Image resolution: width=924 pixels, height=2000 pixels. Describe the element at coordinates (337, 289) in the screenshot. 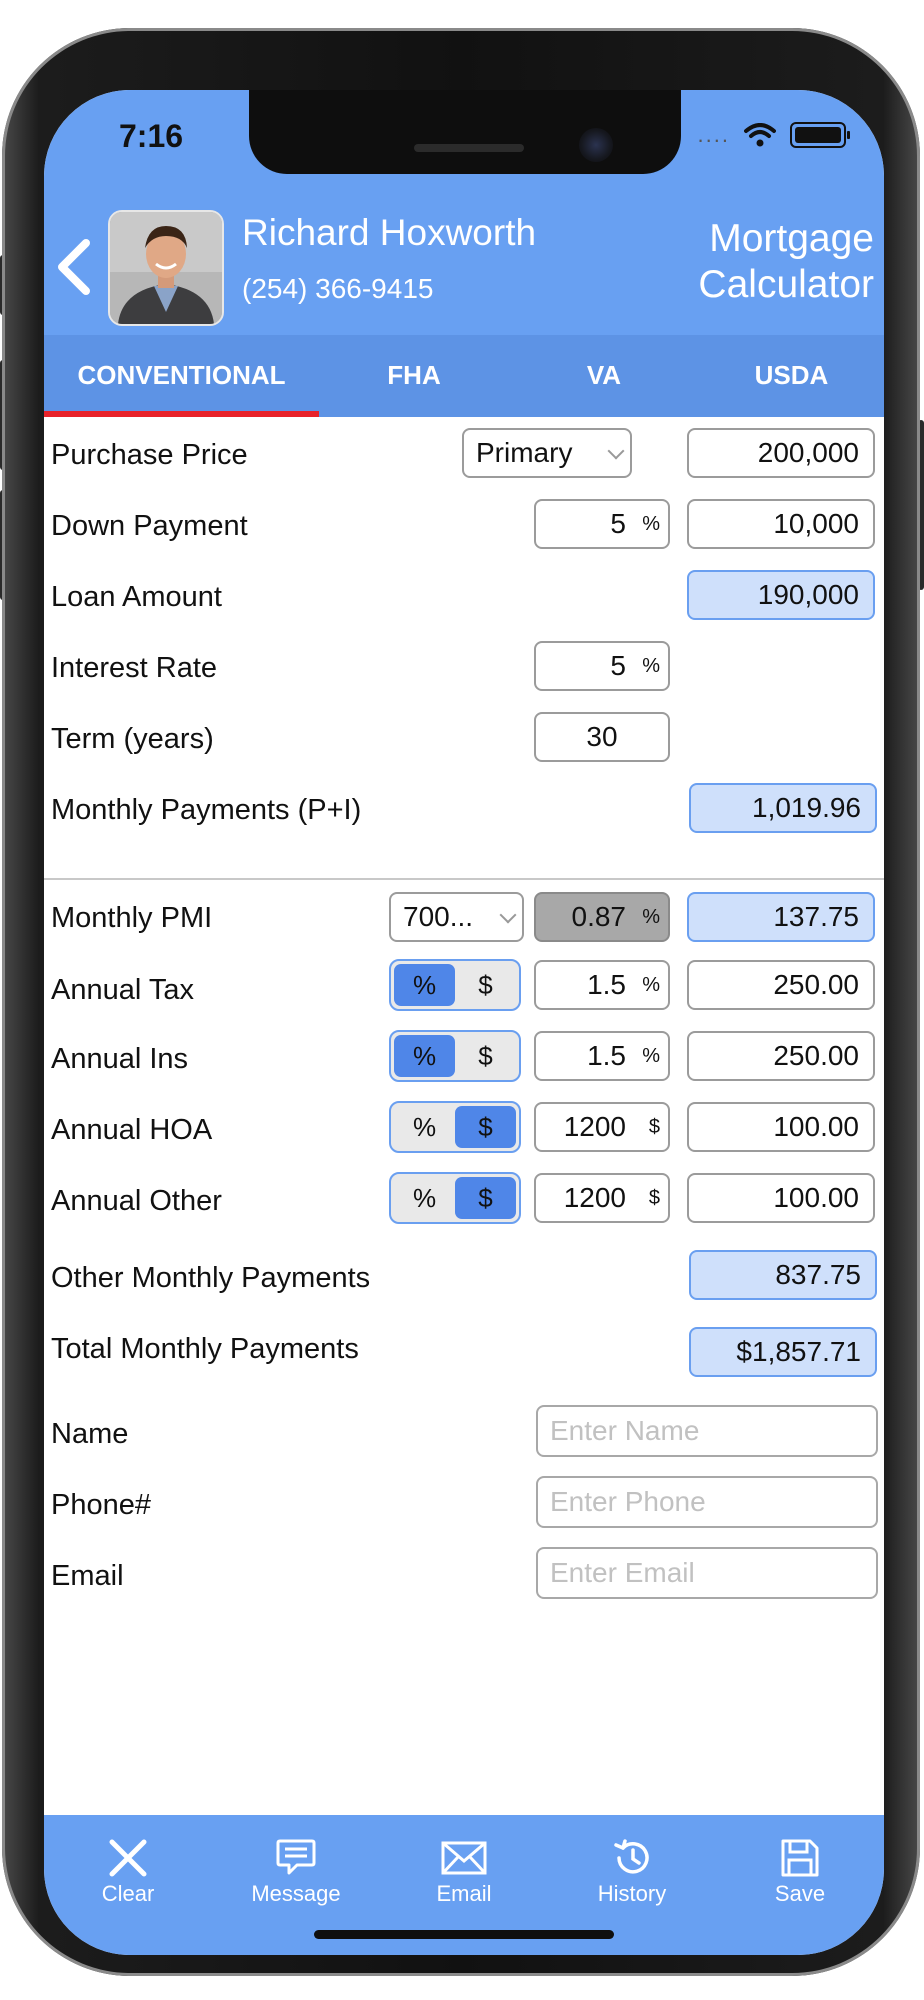

I see `agent-phone: (254) 366-9415` at that location.